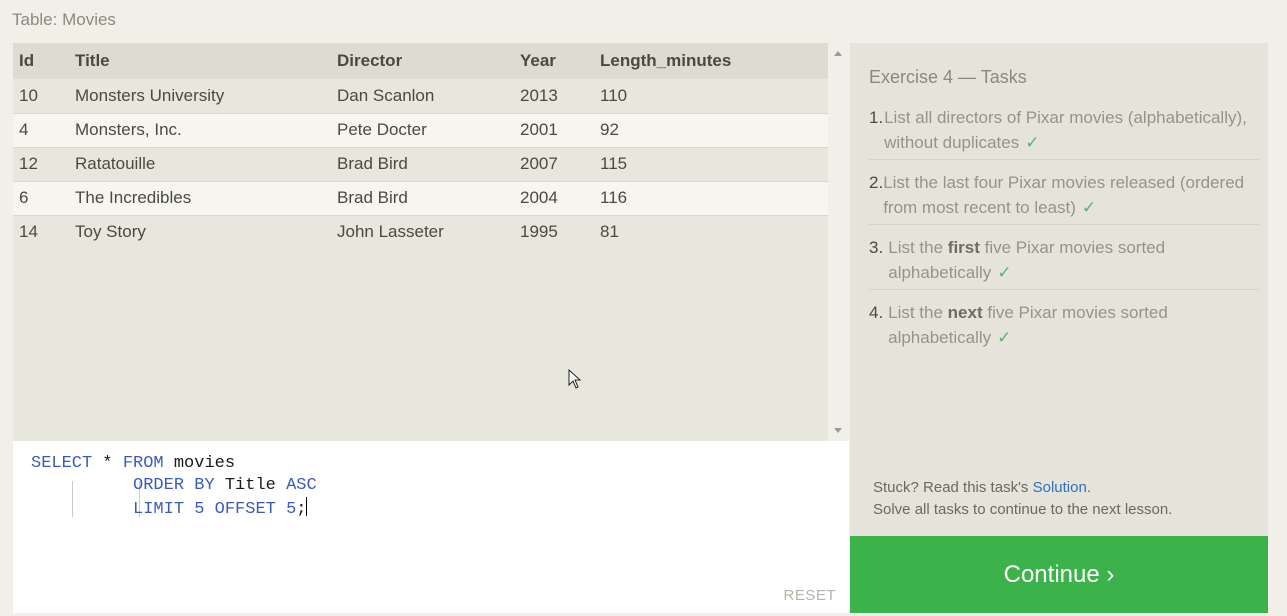 The width and height of the screenshot is (1287, 616). I want to click on column-header-director: Director, so click(370, 60).